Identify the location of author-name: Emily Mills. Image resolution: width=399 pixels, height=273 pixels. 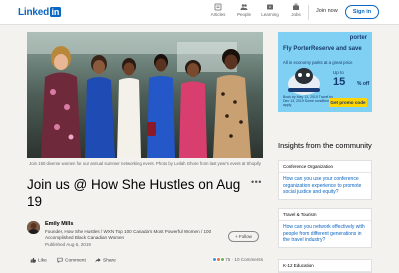
(59, 224).